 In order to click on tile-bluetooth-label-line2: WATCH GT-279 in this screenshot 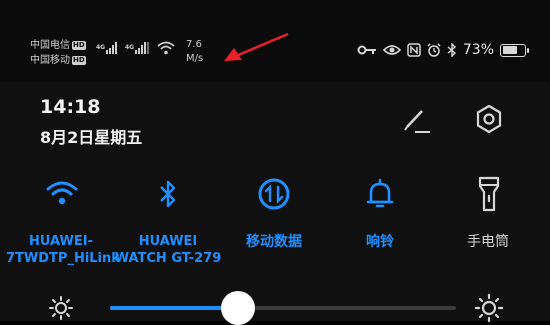, I will do `click(168, 258)`.